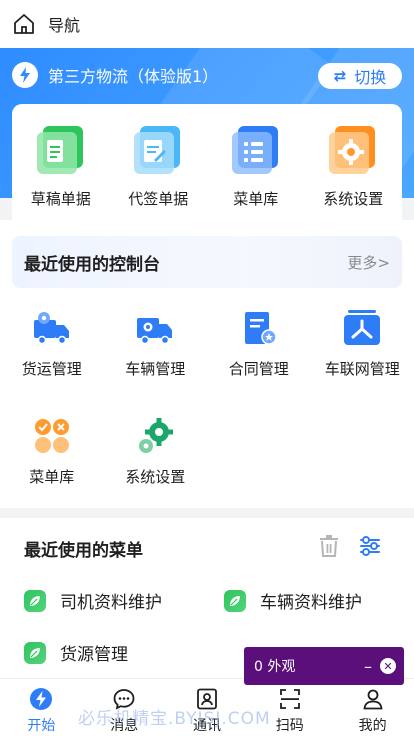 The image size is (414, 736). I want to click on top-nav-bar: 导航, so click(207, 24).